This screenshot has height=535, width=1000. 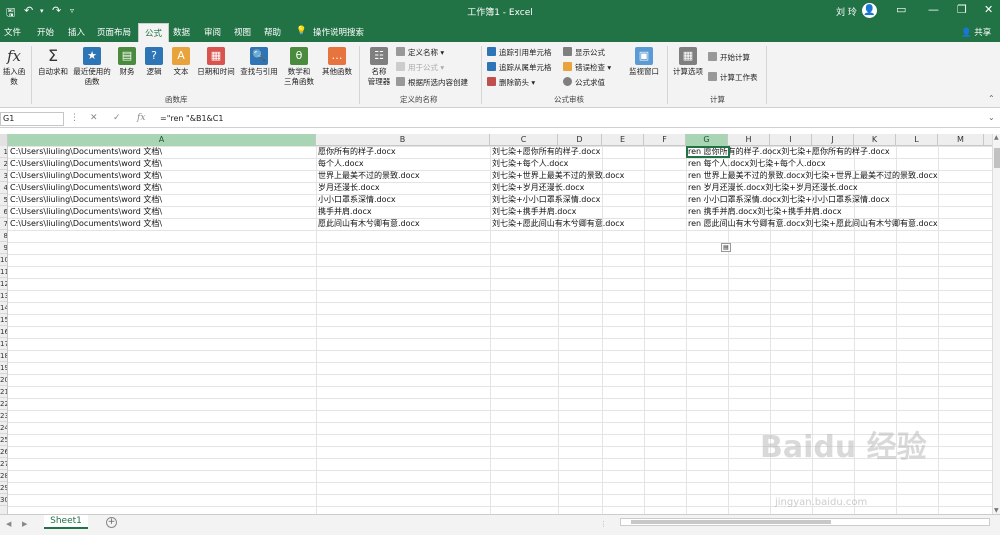 I want to click on select-all-corner, so click(x=4, y=140).